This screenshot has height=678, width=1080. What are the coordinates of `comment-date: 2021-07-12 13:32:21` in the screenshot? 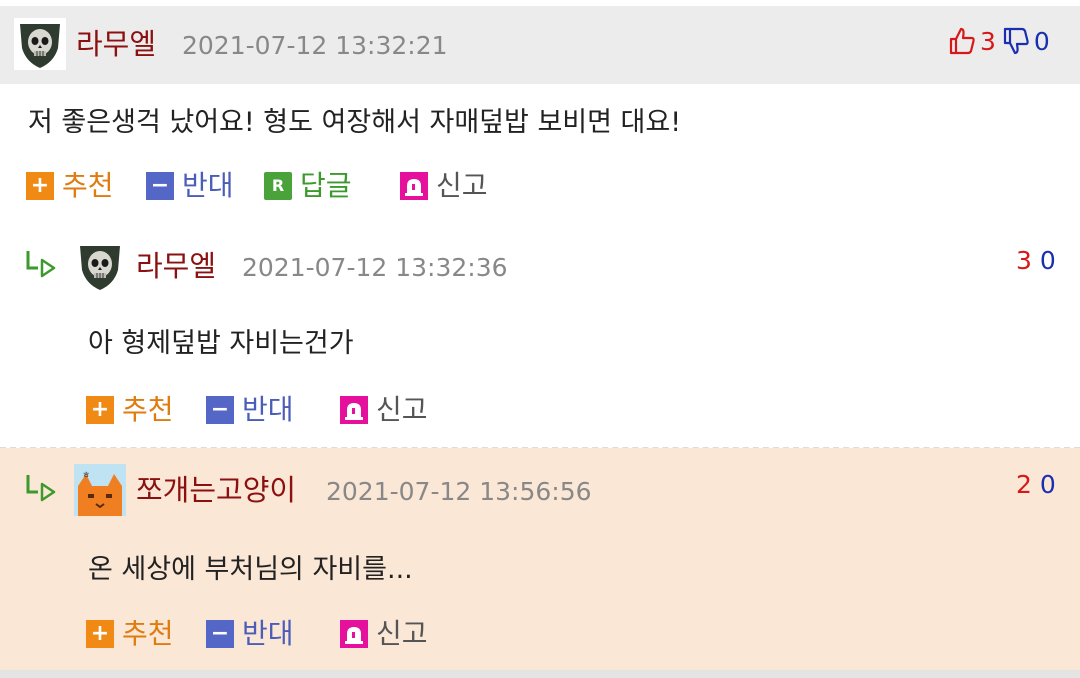 It's located at (315, 45).